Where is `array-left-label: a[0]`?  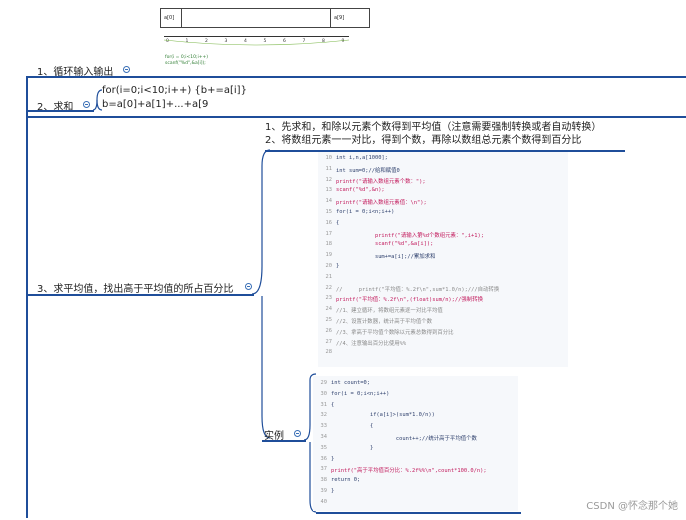 array-left-label: a[0] is located at coordinates (169, 18).